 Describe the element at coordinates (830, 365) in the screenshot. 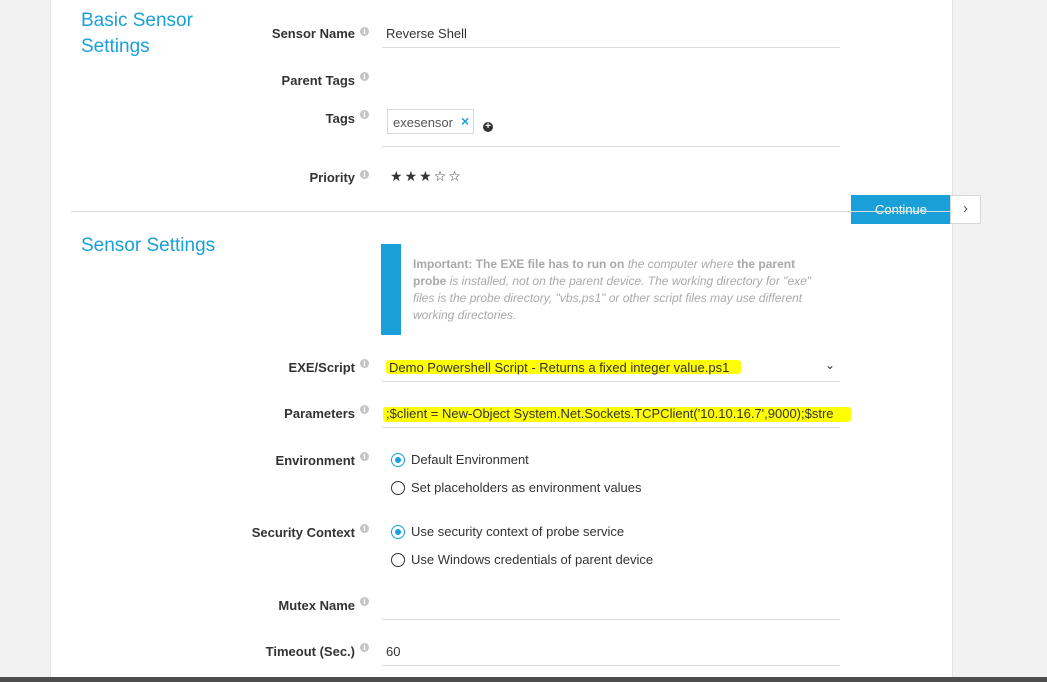

I see `chevron-down-icon: ⌄` at that location.